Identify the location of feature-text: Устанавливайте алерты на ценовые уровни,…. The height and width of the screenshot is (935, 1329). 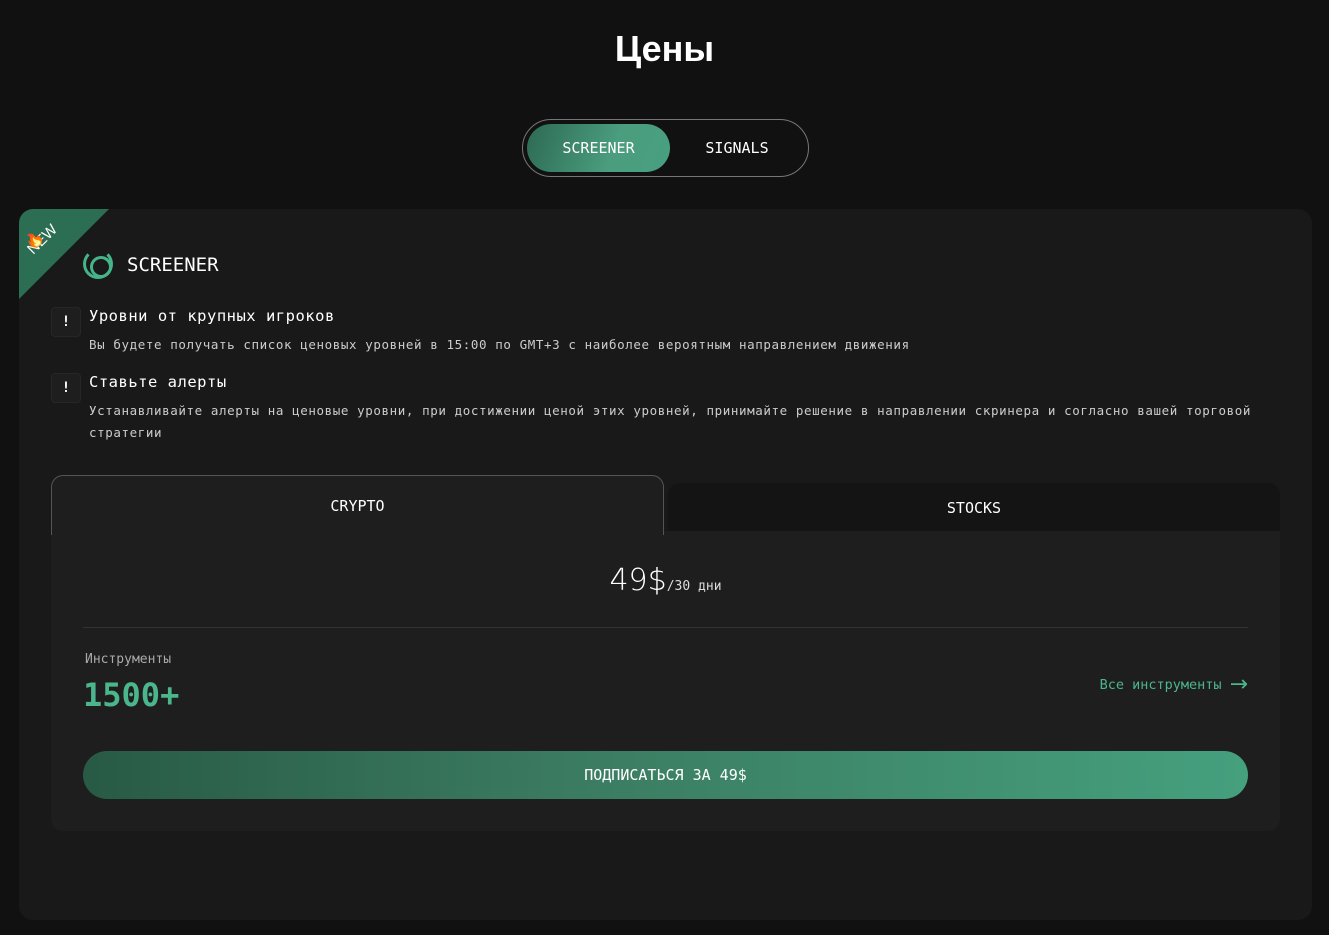
(670, 421).